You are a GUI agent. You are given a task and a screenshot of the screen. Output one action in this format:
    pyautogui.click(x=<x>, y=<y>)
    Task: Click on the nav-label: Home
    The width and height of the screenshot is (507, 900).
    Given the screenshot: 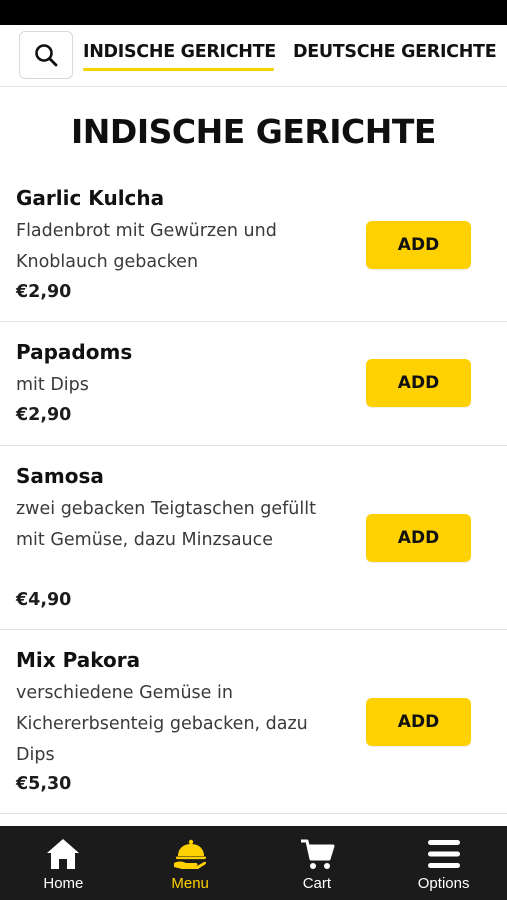 What is the action you would take?
    pyautogui.click(x=63, y=883)
    